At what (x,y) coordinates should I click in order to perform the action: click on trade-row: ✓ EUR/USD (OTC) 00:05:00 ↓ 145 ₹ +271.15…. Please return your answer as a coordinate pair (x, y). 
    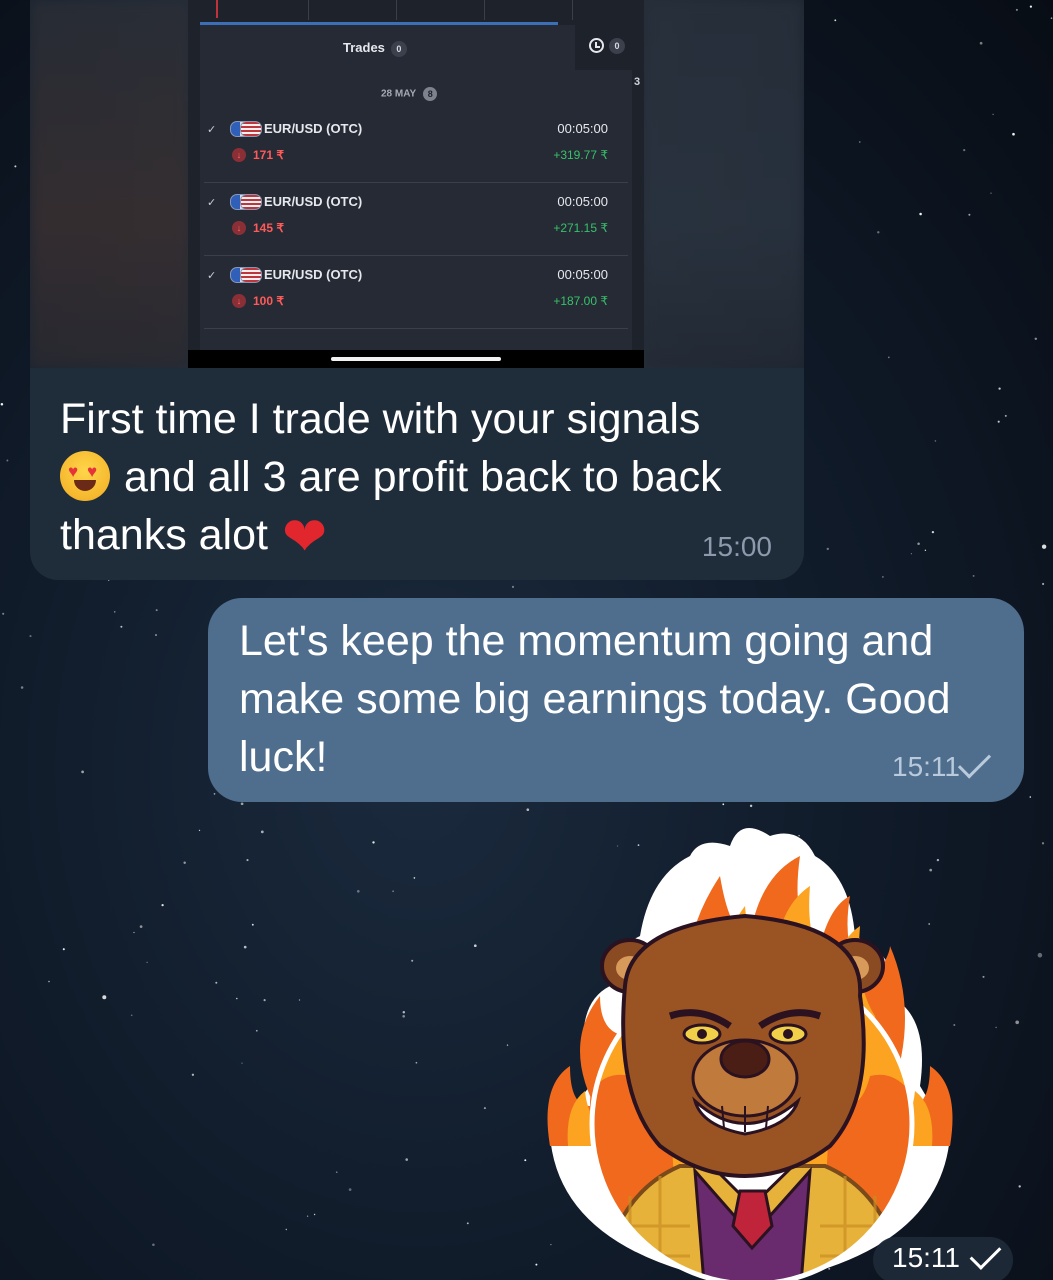
    Looking at the image, I should click on (416, 219).